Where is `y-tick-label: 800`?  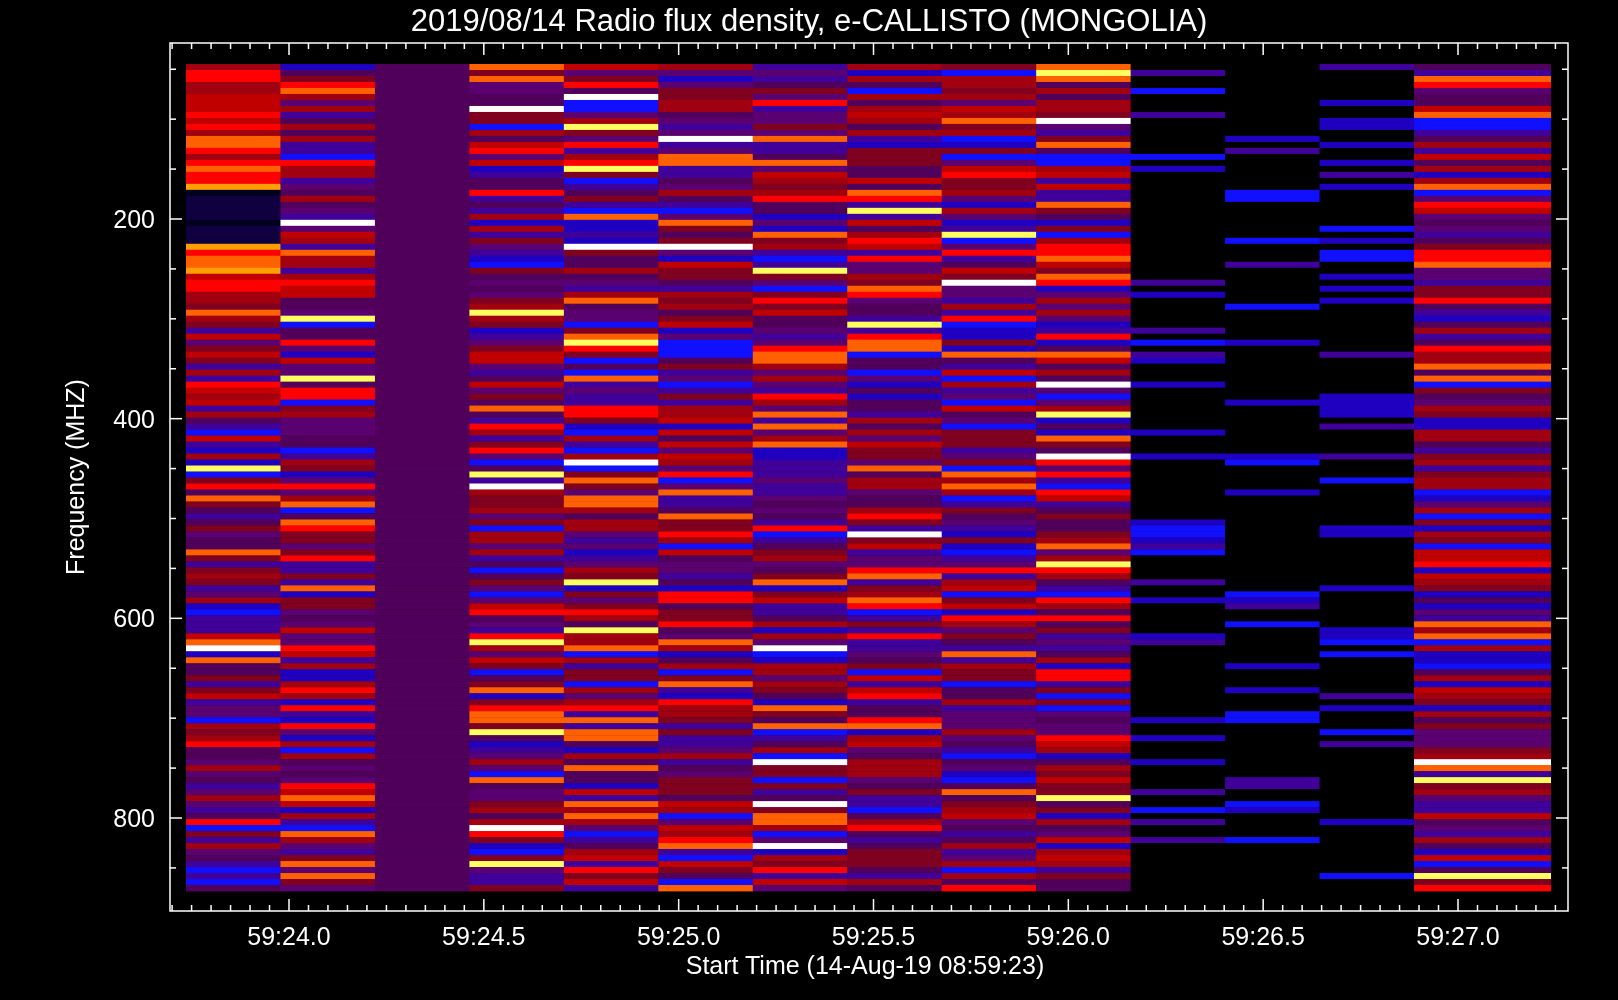
y-tick-label: 800 is located at coordinates (134, 818).